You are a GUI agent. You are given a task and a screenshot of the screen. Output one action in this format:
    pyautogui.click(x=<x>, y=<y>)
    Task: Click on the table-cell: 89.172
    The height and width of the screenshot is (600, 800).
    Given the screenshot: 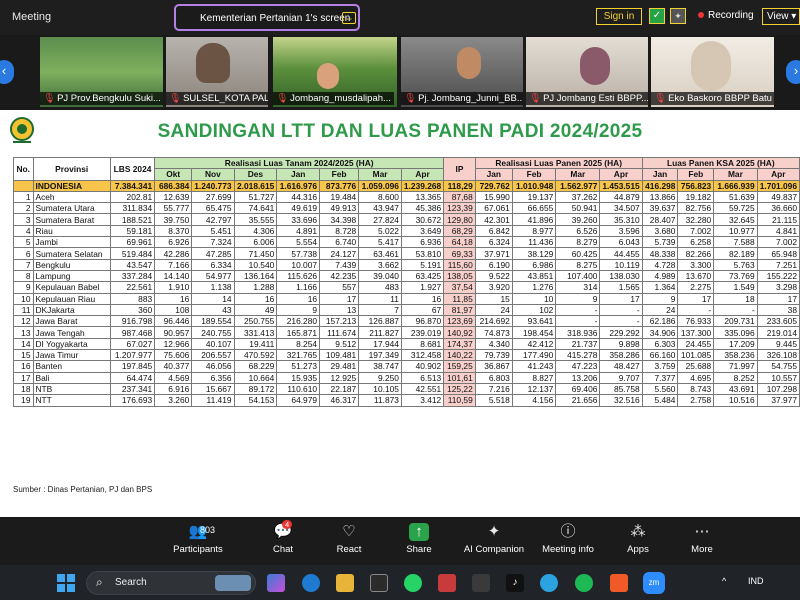 What is the action you would take?
    pyautogui.click(x=255, y=389)
    